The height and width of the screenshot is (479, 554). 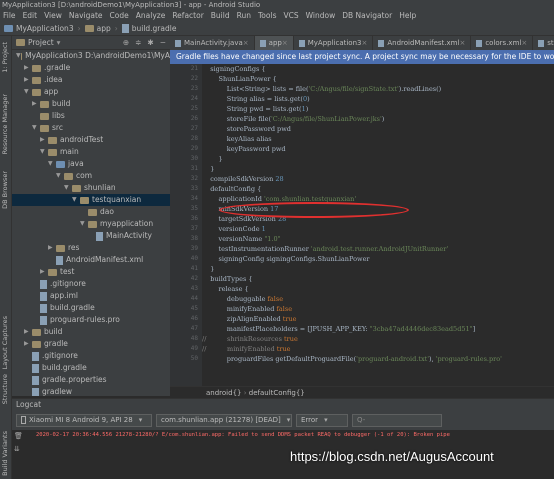 I want to click on log-level-dropdown: Error ▾, so click(x=322, y=420).